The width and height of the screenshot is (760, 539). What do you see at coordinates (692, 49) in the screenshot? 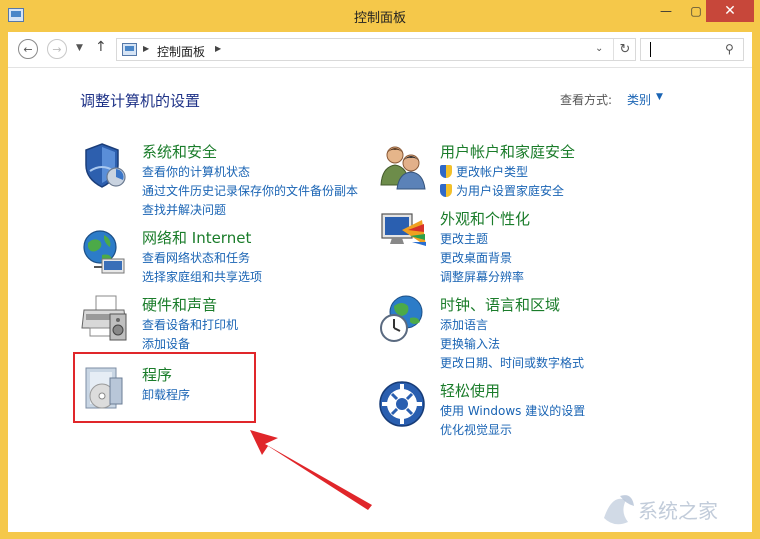
I see `search-input: ⚲` at bounding box center [692, 49].